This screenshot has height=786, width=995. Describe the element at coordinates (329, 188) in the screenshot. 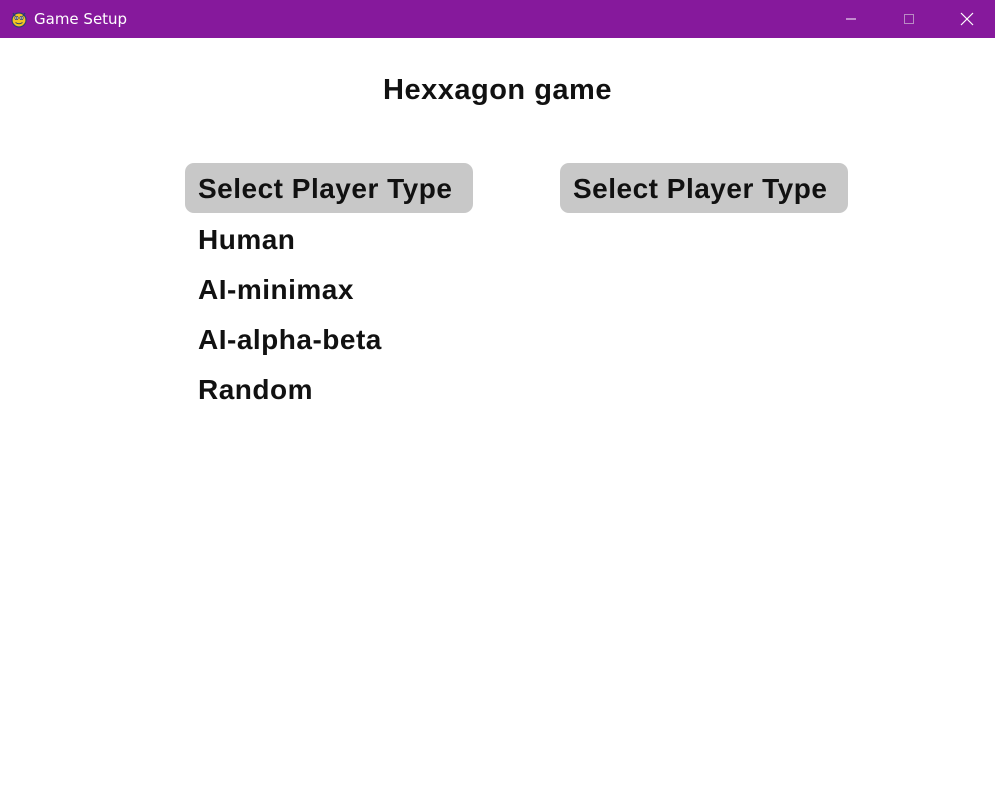

I see `player-1-type-dropdown: Select Player Type` at that location.